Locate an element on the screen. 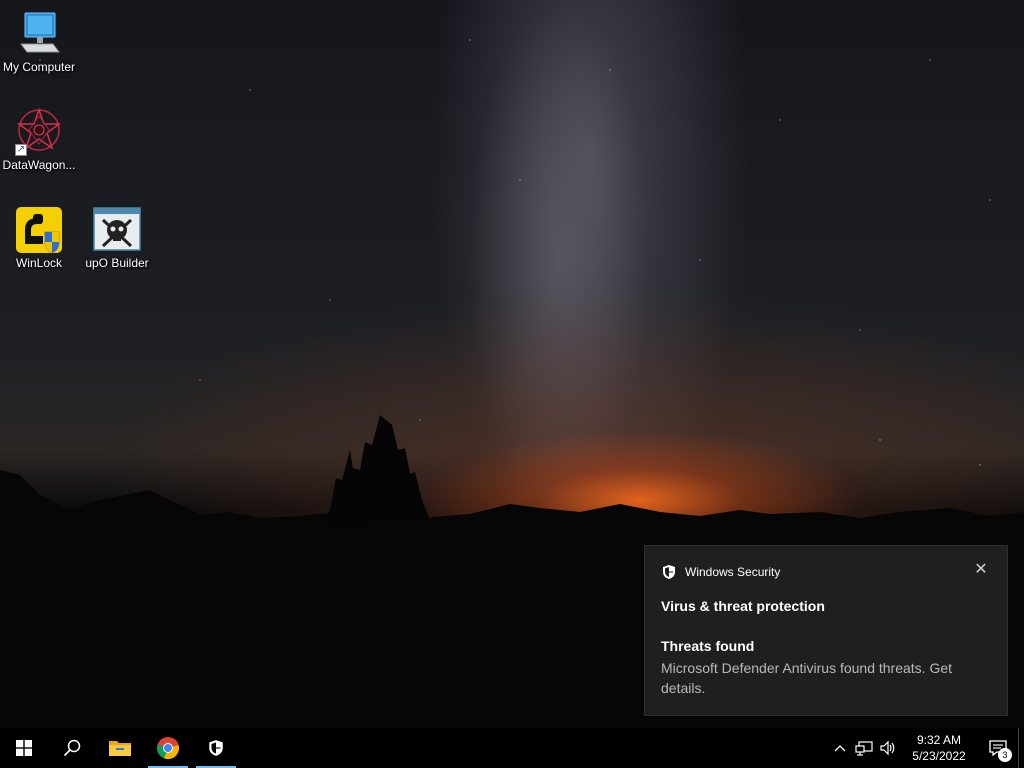 The image size is (1024, 768). volume-icon is located at coordinates (888, 748).